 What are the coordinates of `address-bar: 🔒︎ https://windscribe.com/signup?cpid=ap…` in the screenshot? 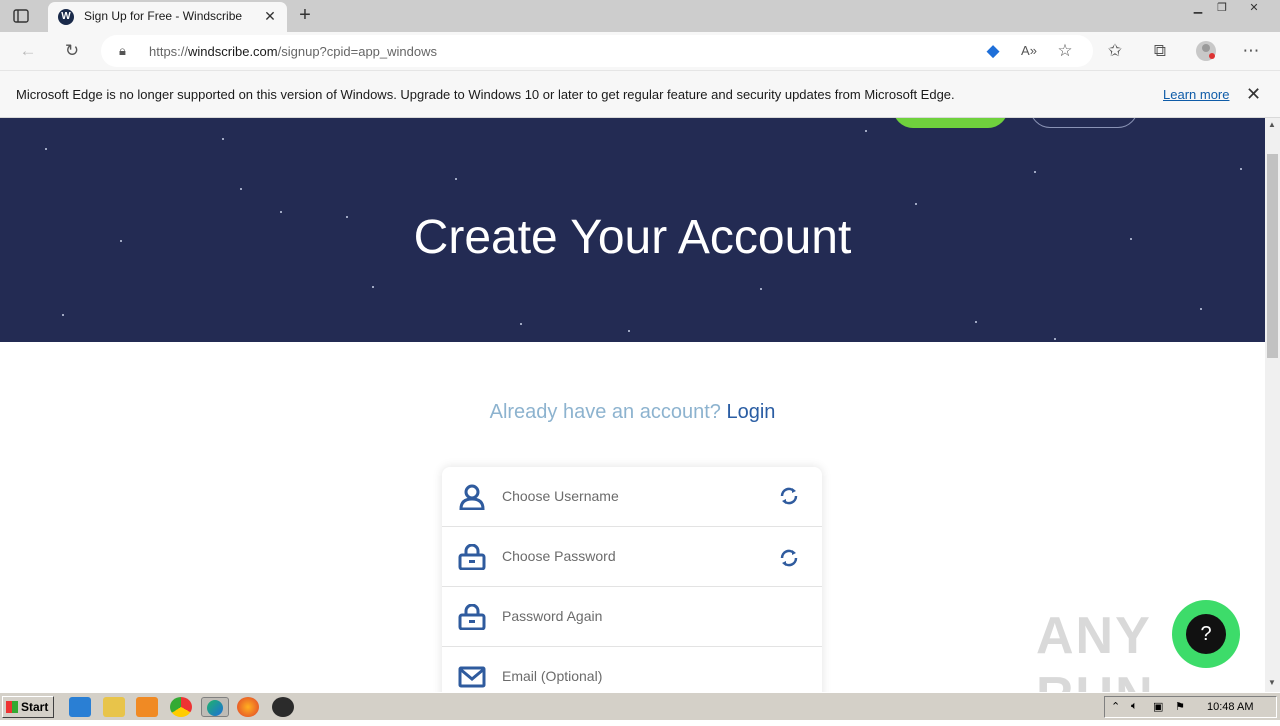 It's located at (597, 51).